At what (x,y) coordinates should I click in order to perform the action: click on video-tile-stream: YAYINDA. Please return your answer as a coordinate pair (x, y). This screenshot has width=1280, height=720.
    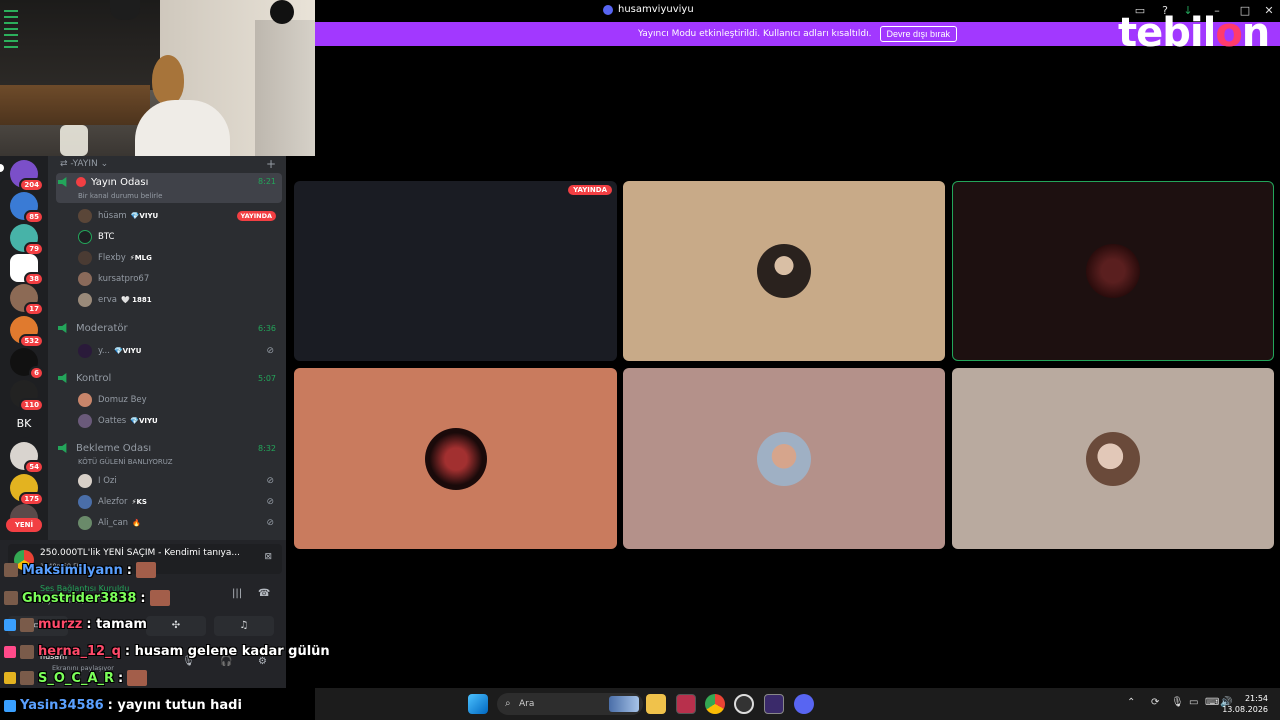
    Looking at the image, I should click on (455, 271).